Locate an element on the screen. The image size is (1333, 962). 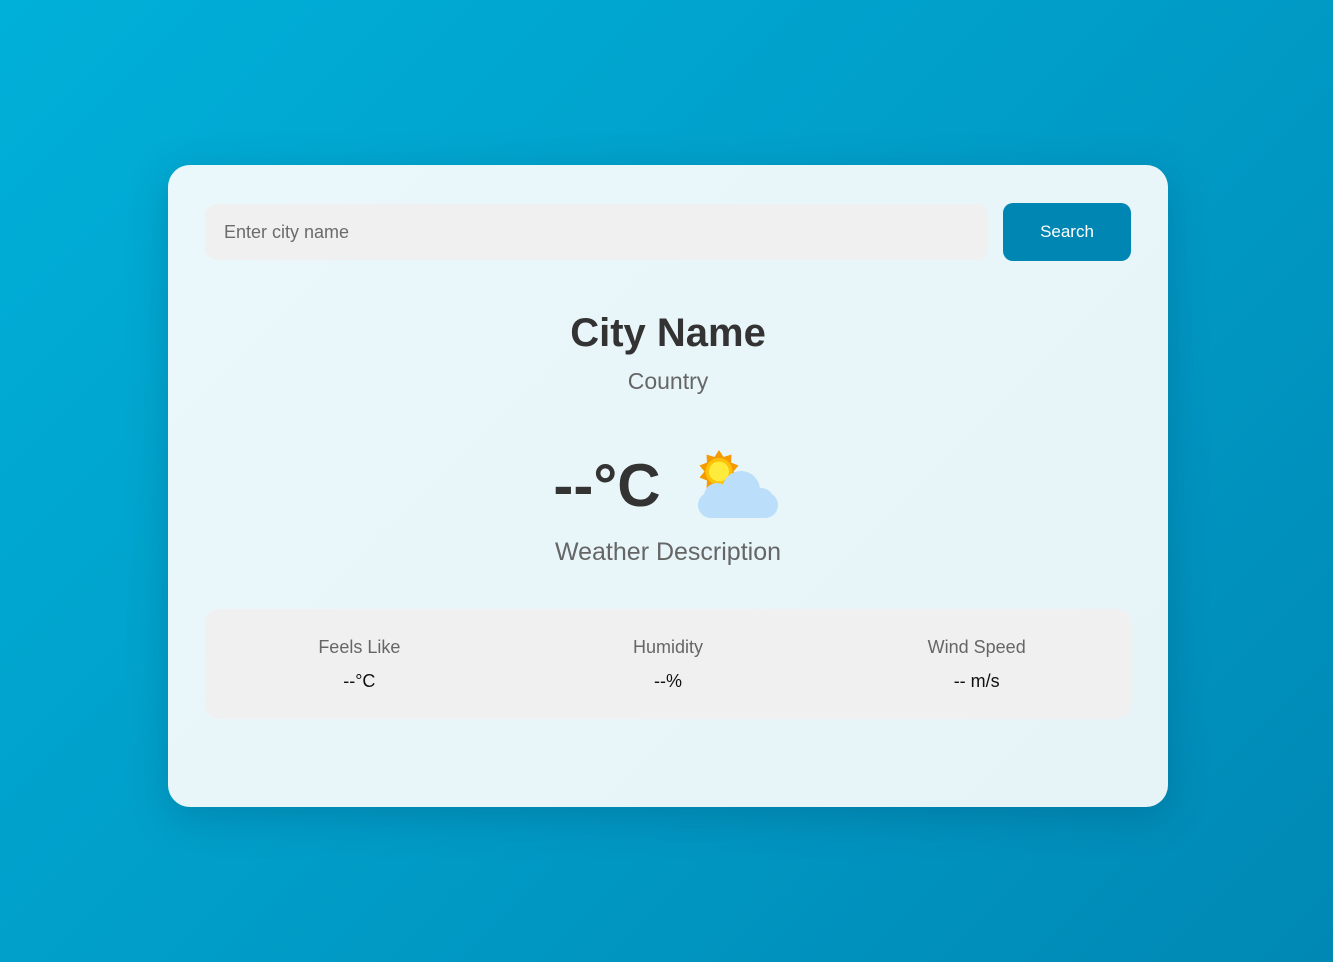
search-bar: Search is located at coordinates (668, 232).